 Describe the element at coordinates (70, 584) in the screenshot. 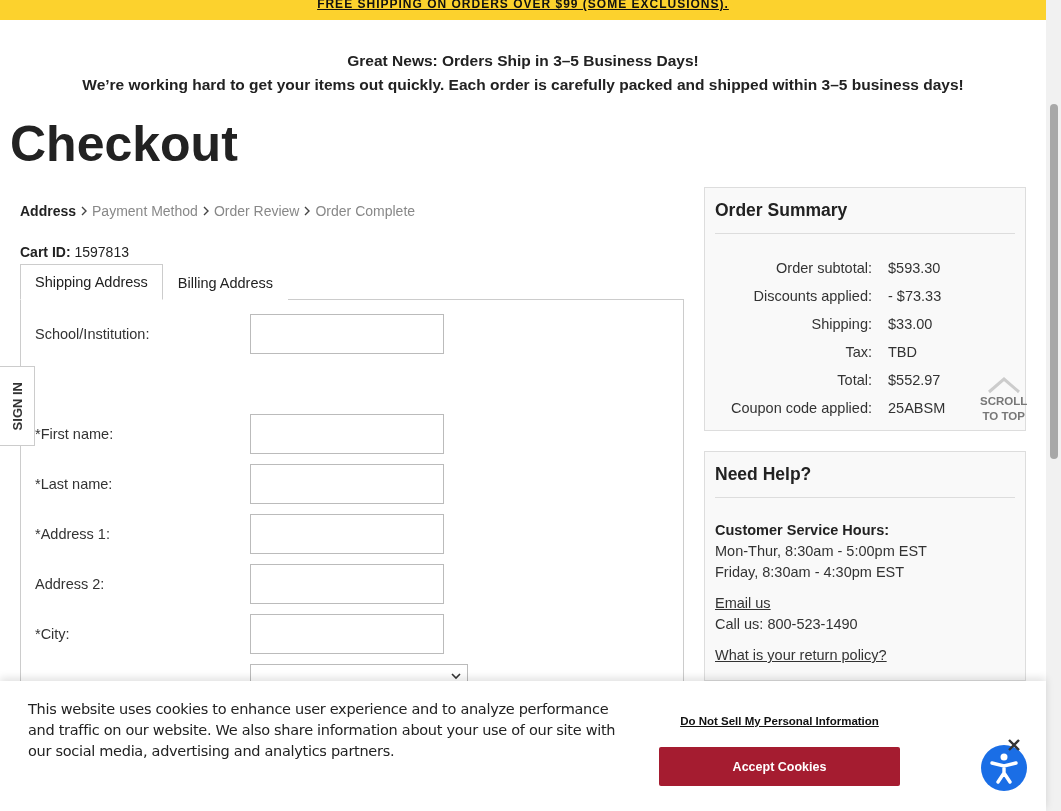

I see `field-label: Address 2:` at that location.